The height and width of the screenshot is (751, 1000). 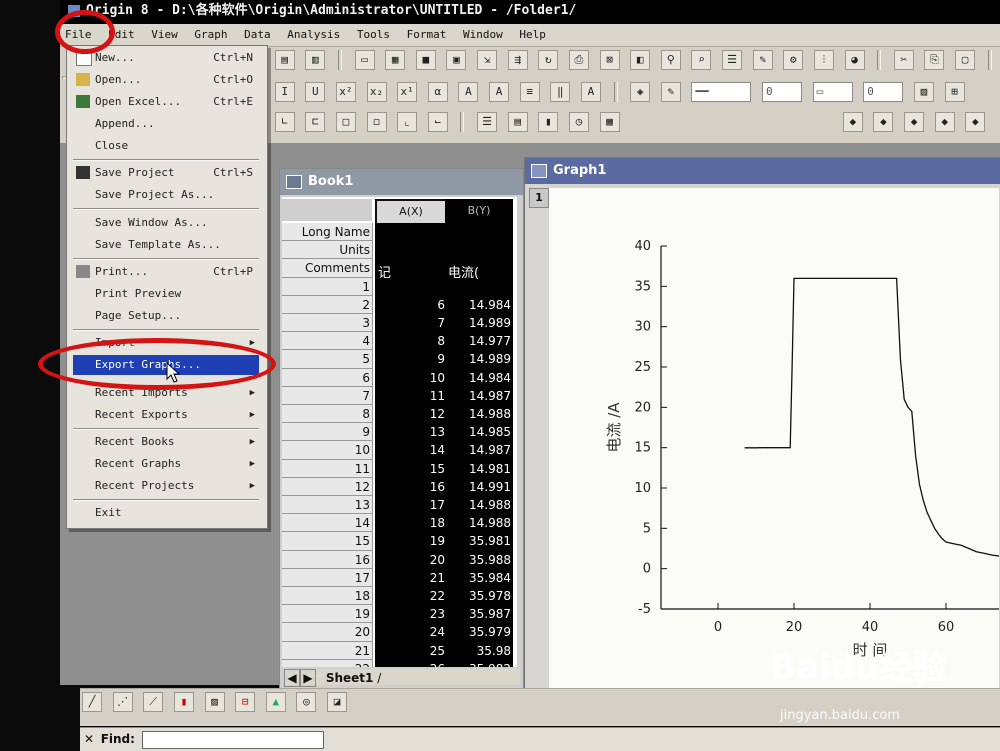 What do you see at coordinates (275, 702) in the screenshot?
I see `surface-plot-icon: ▲` at bounding box center [275, 702].